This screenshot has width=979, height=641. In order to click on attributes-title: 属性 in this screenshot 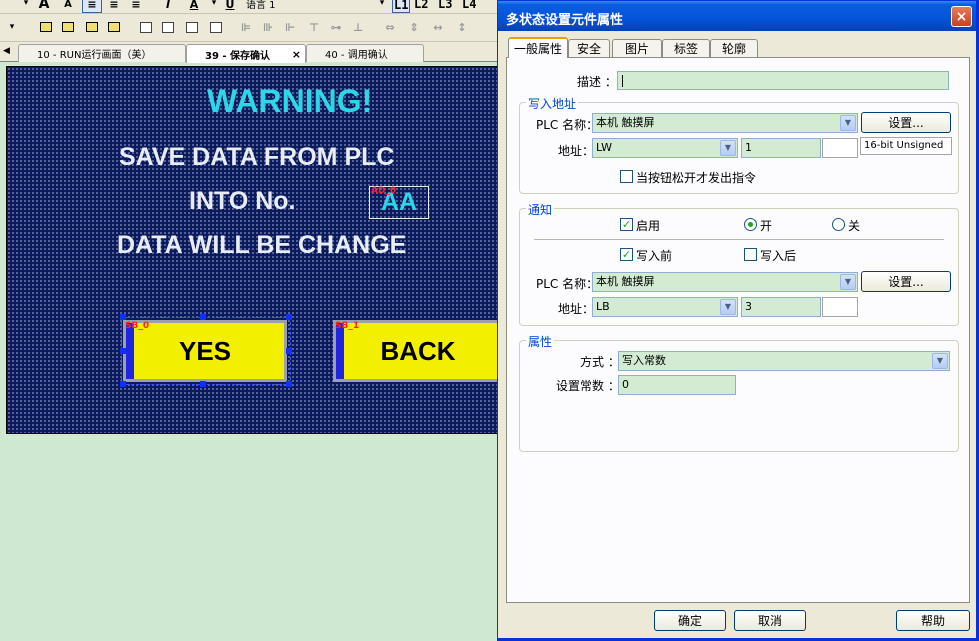, I will do `click(540, 341)`.